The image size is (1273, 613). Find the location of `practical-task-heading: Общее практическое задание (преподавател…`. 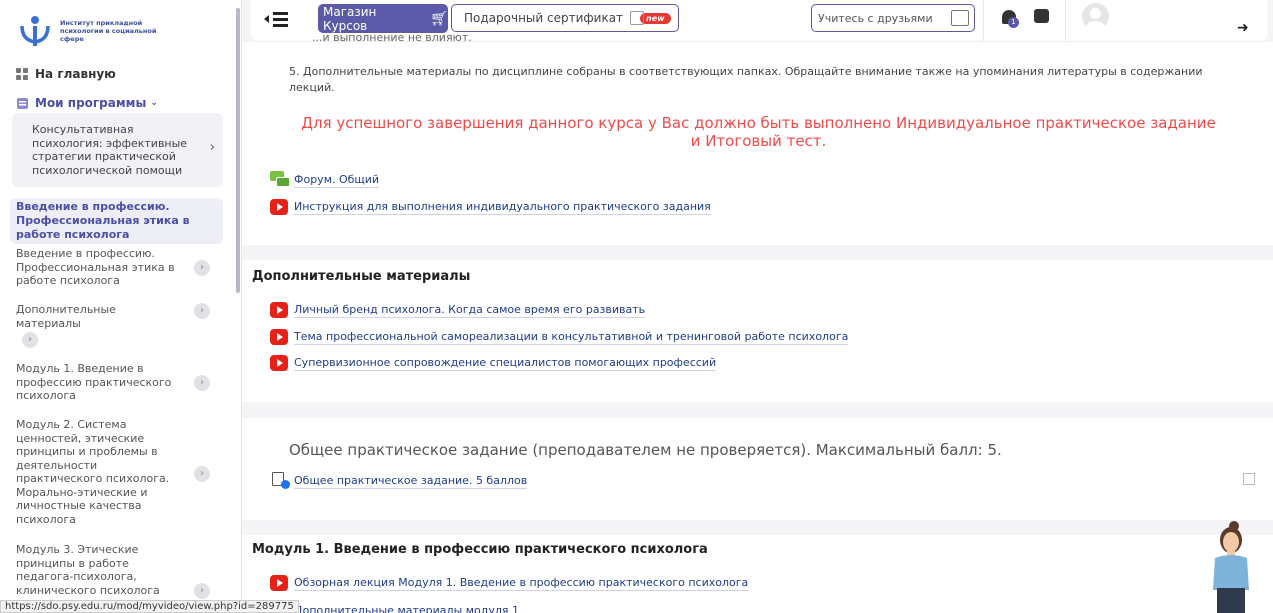

practical-task-heading: Общее практическое задание (преподавател… is located at coordinates (645, 450).